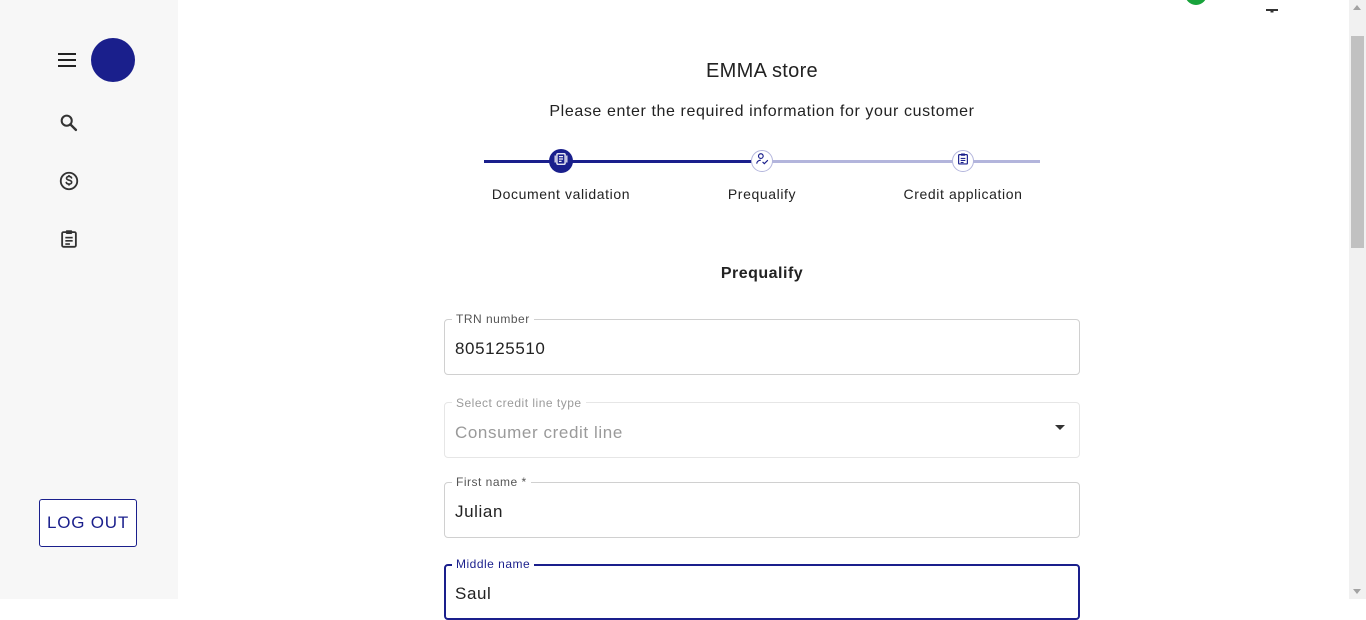  I want to click on bell-icon, so click(1272, 6).